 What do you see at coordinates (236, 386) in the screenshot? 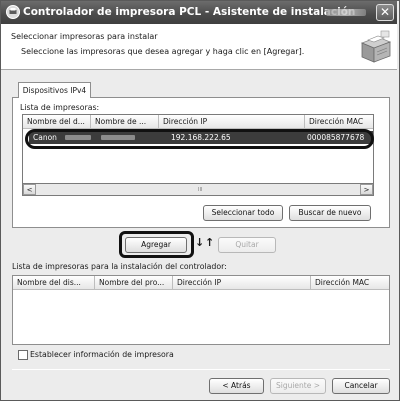
I see `back-button: < Atrás` at bounding box center [236, 386].